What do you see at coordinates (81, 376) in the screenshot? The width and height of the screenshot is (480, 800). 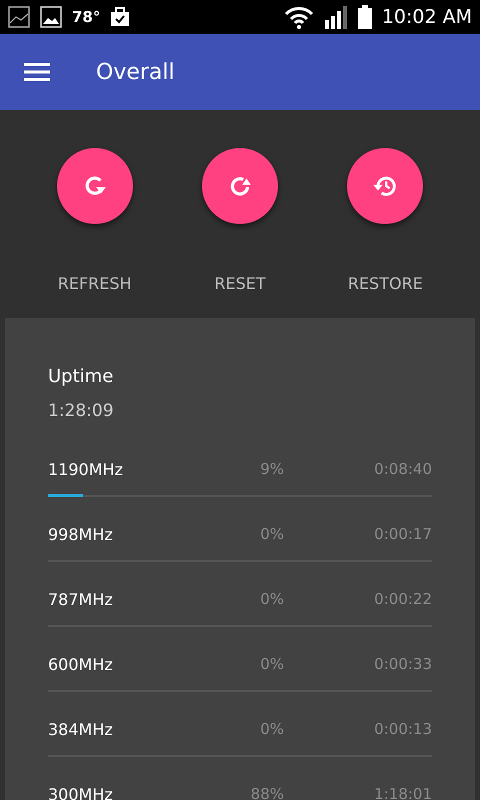 I see `uptime-title: Uptime` at bounding box center [81, 376].